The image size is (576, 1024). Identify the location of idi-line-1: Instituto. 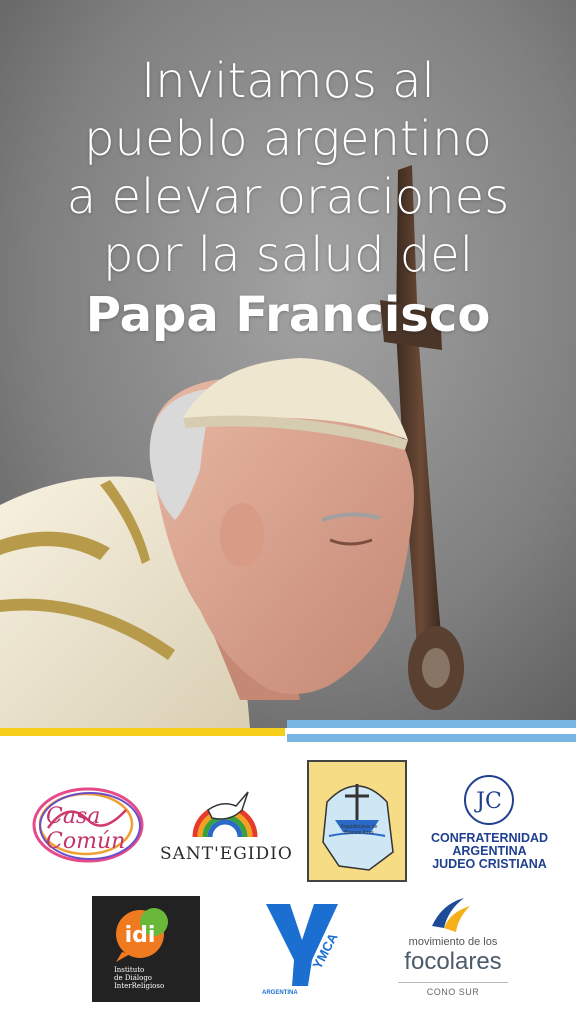
(129, 970).